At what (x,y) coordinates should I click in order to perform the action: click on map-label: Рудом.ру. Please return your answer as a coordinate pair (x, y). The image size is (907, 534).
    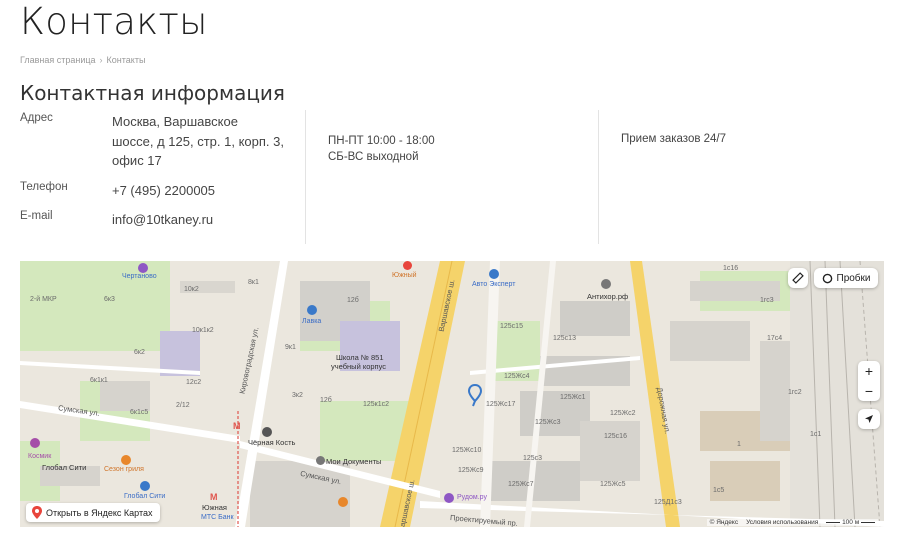
    Looking at the image, I should click on (472, 497).